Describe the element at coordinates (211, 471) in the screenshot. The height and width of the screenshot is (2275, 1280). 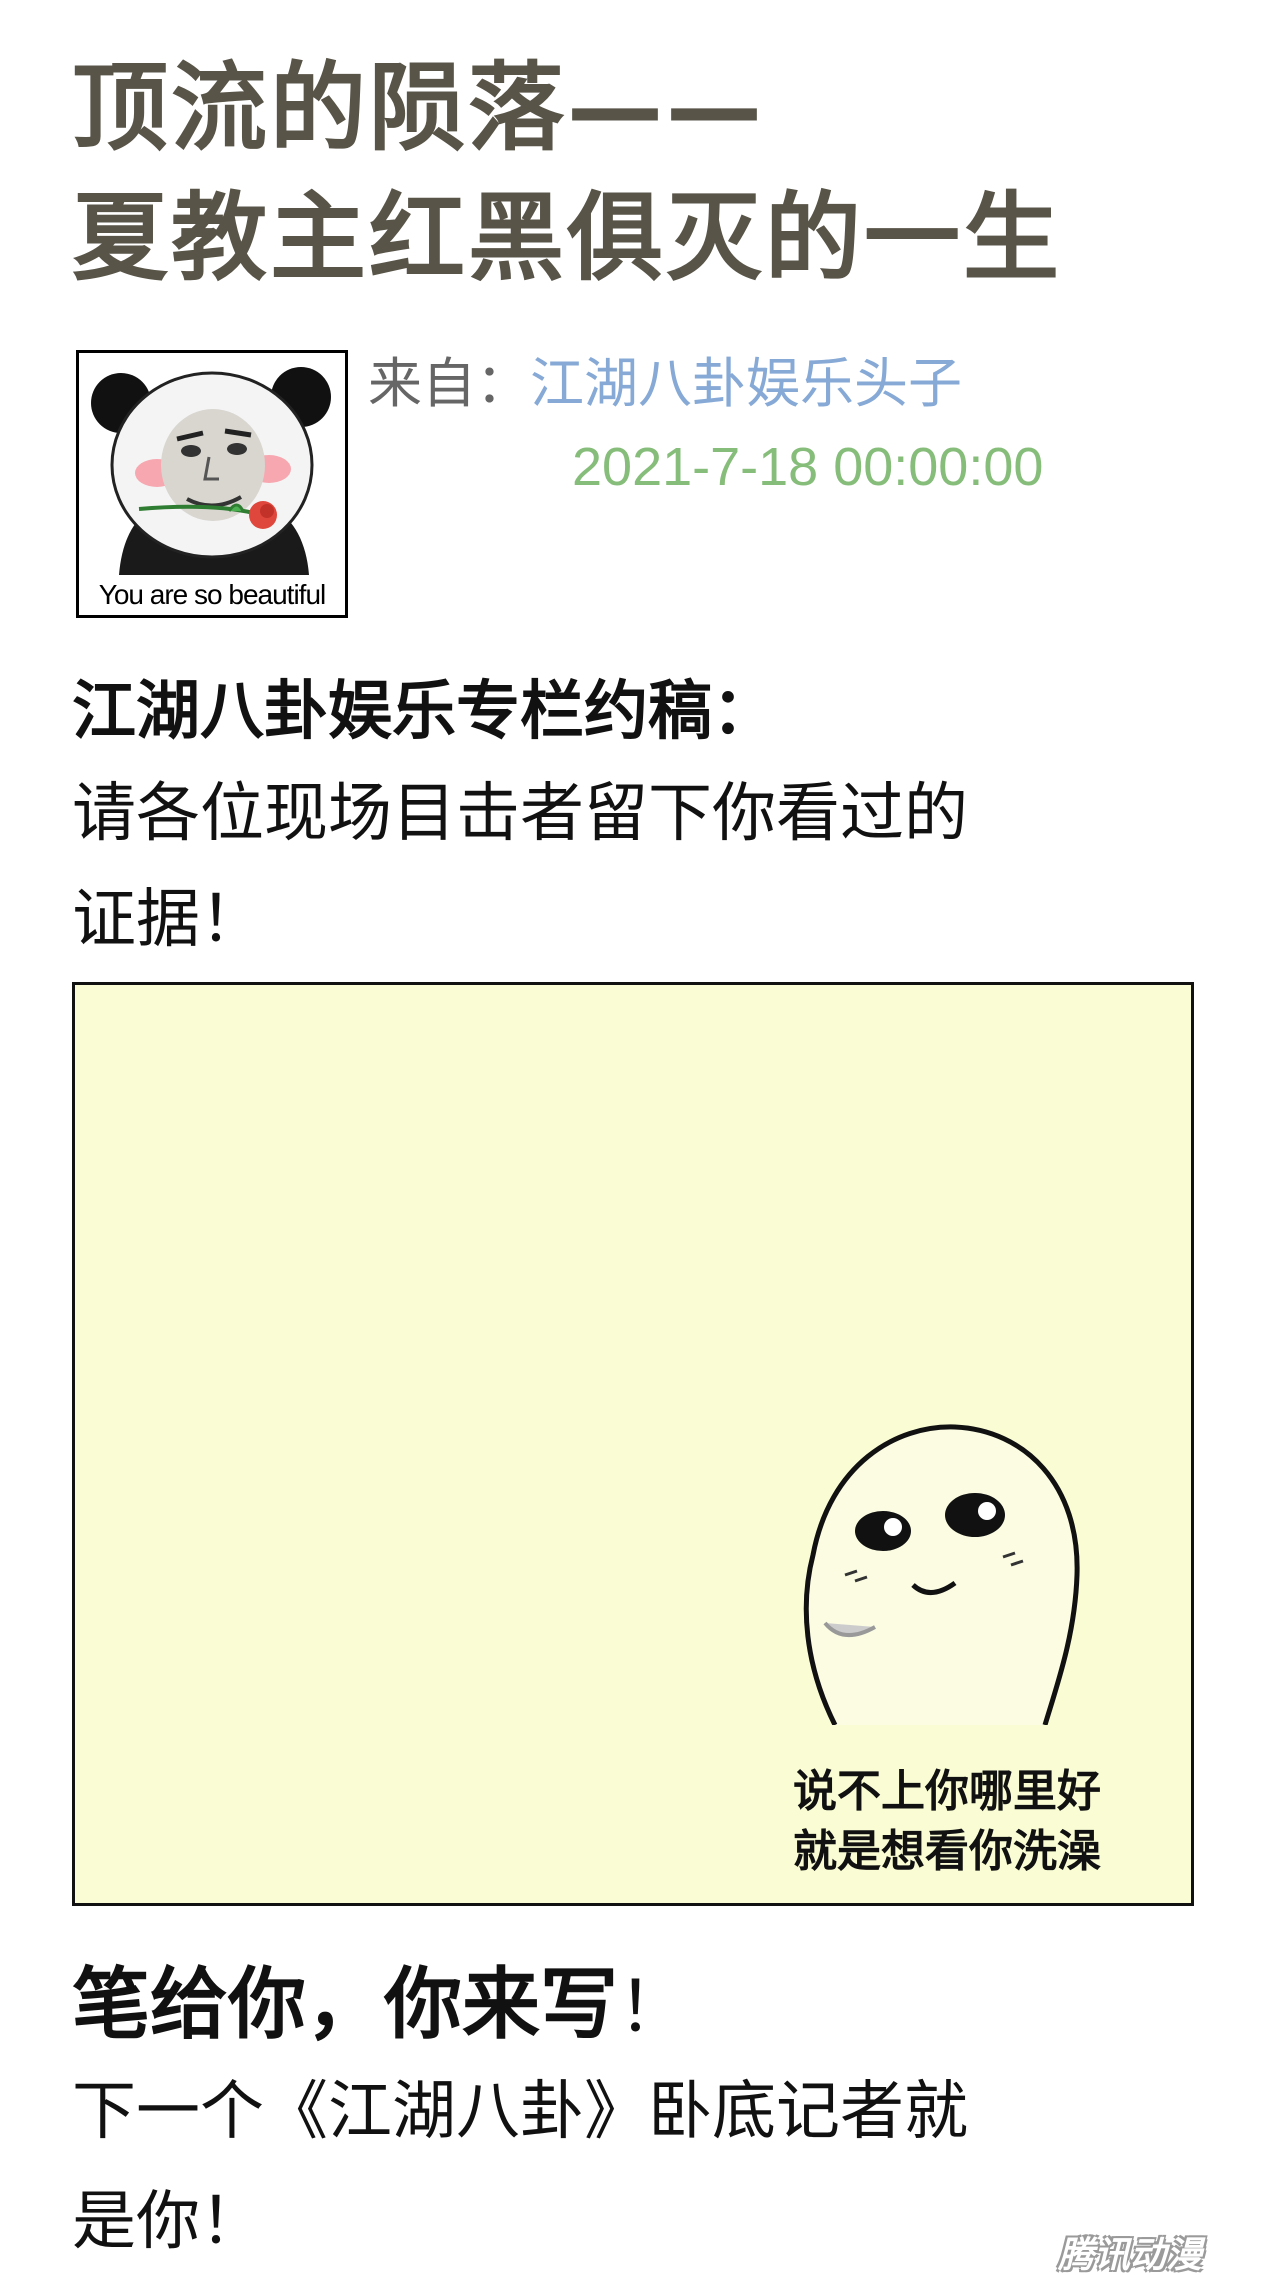
I see `panda-meme-icon` at that location.